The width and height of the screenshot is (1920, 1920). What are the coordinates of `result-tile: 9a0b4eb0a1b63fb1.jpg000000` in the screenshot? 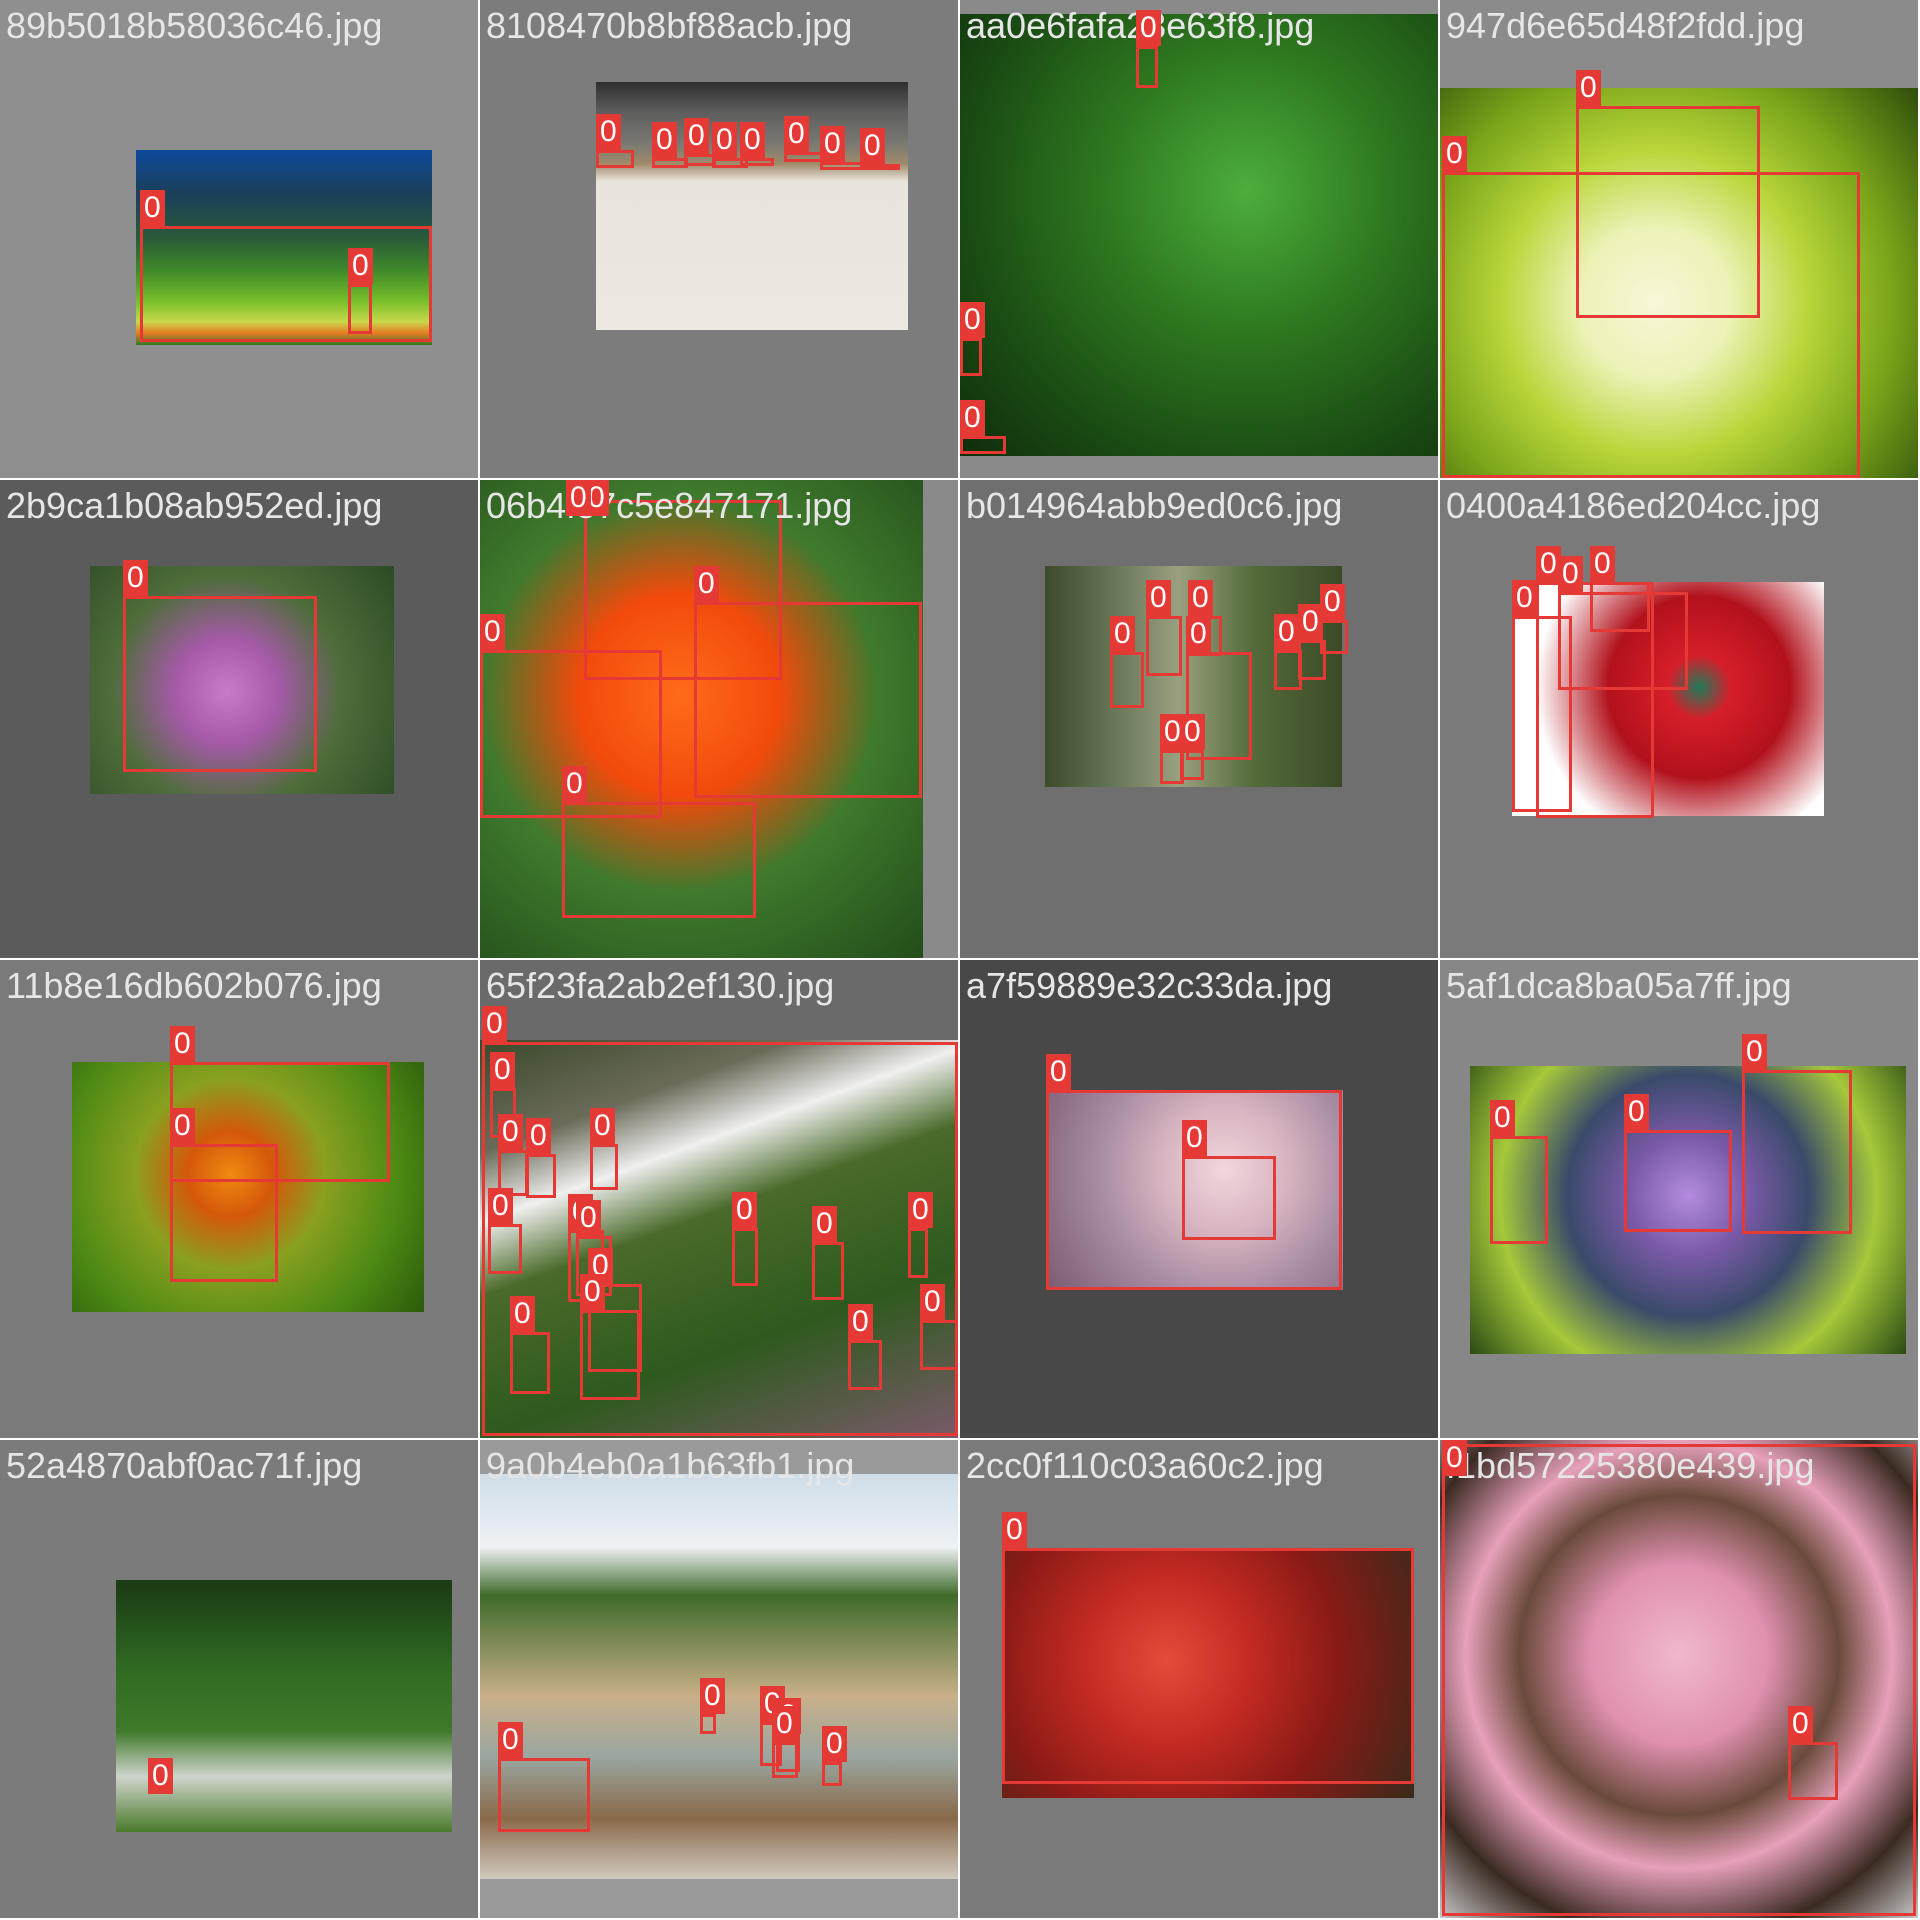 It's located at (719, 1679).